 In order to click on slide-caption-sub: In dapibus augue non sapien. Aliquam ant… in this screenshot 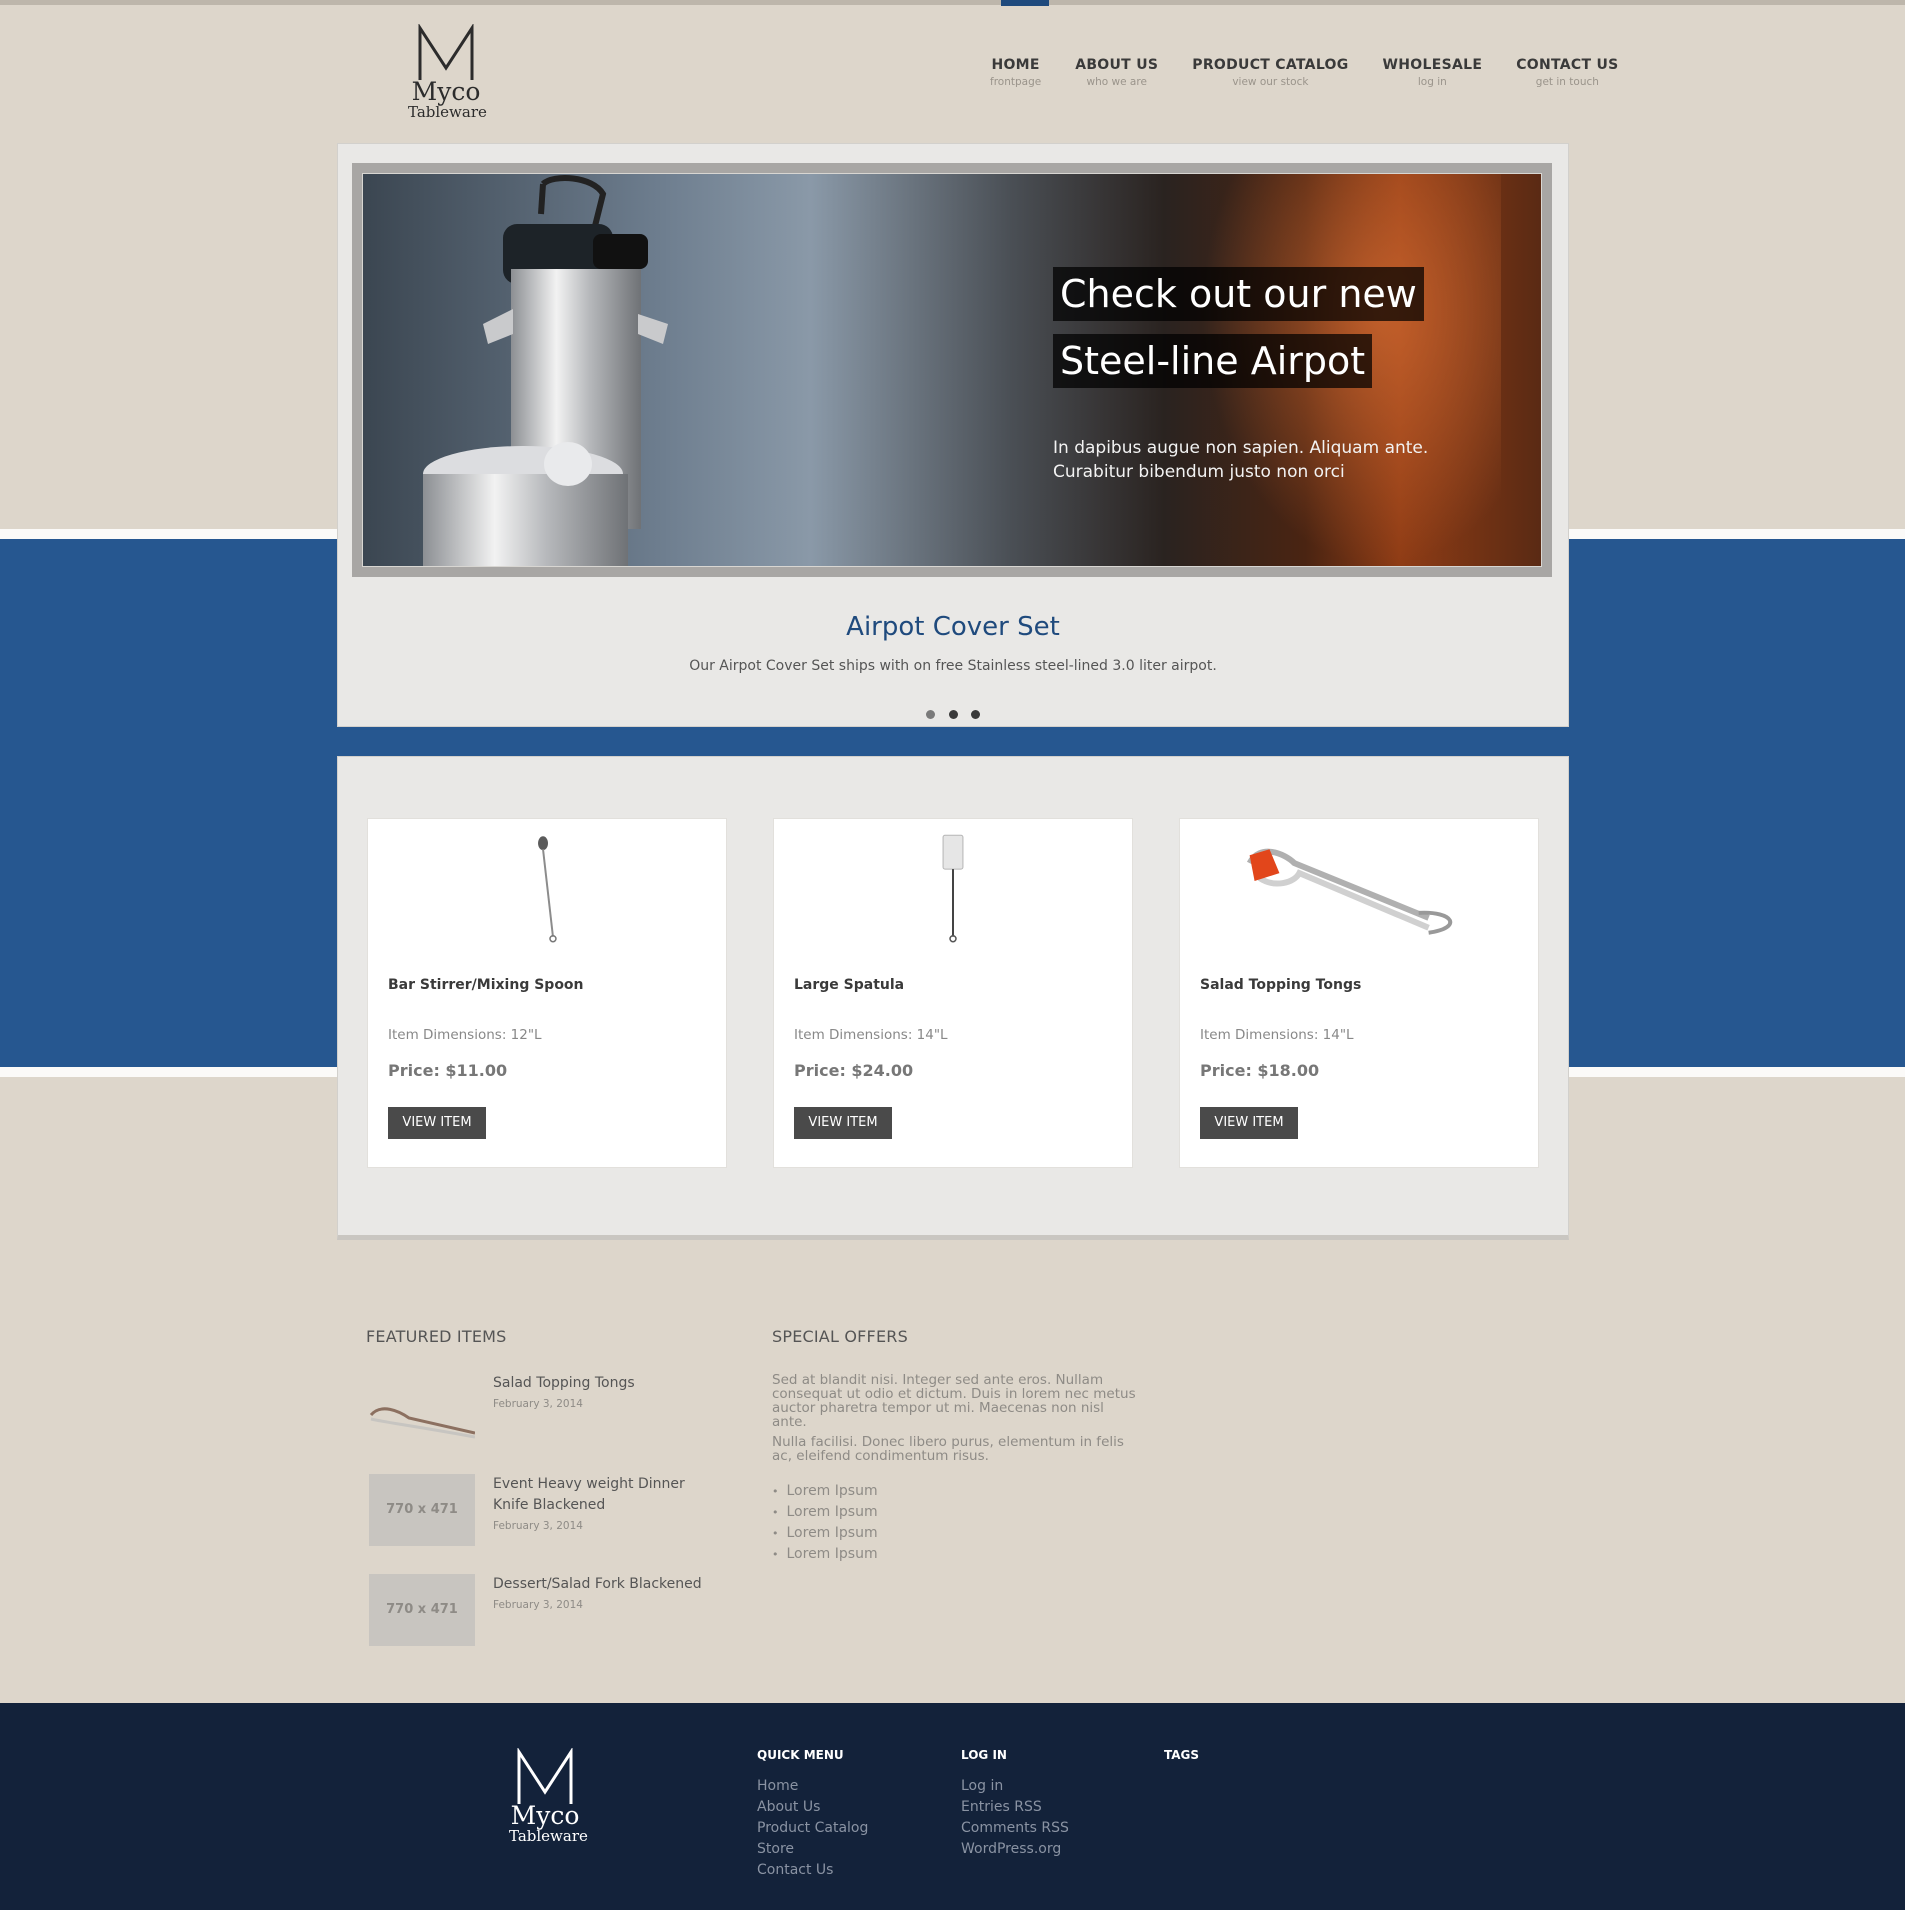, I will do `click(1241, 460)`.